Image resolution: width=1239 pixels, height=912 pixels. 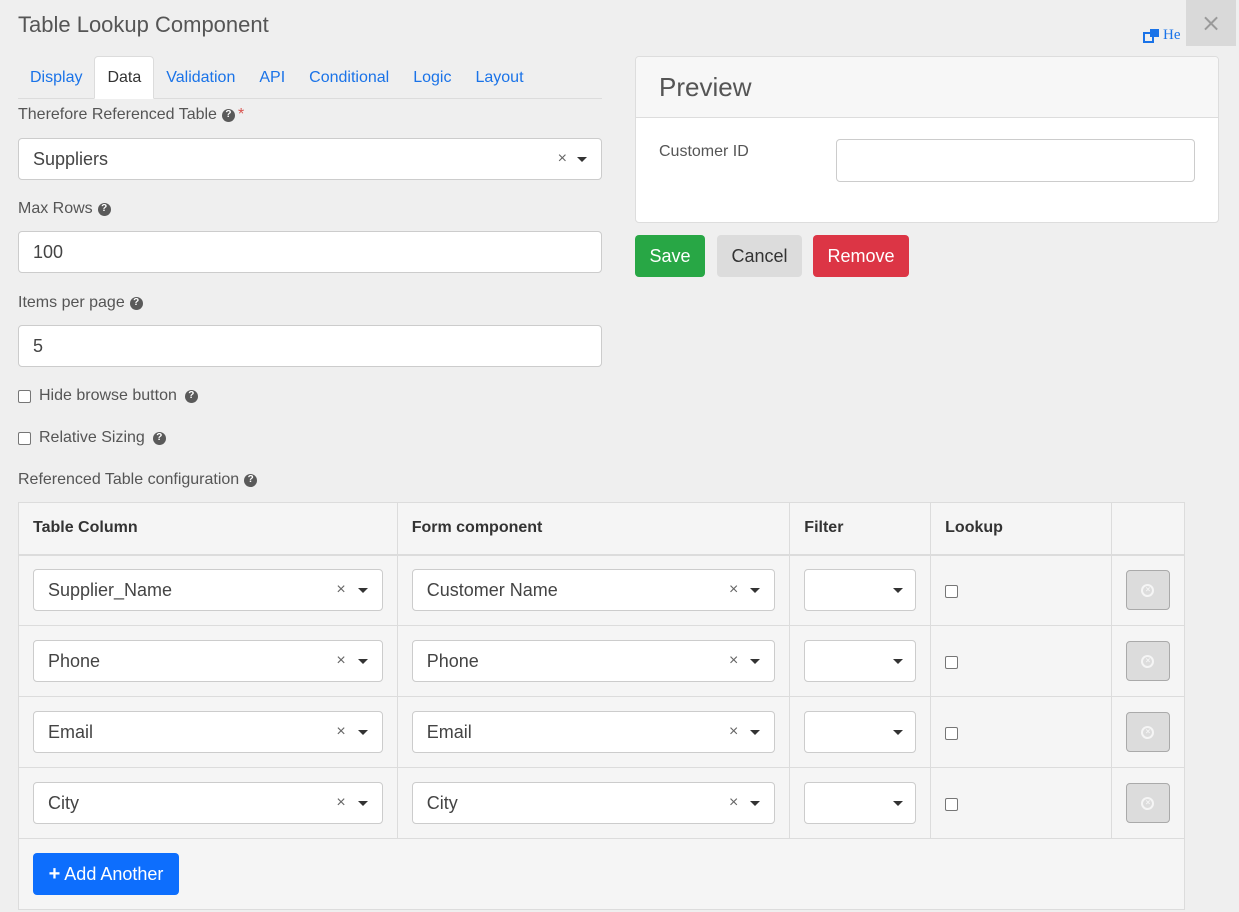 What do you see at coordinates (452, 660) in the screenshot?
I see `form-component-value: Phone` at bounding box center [452, 660].